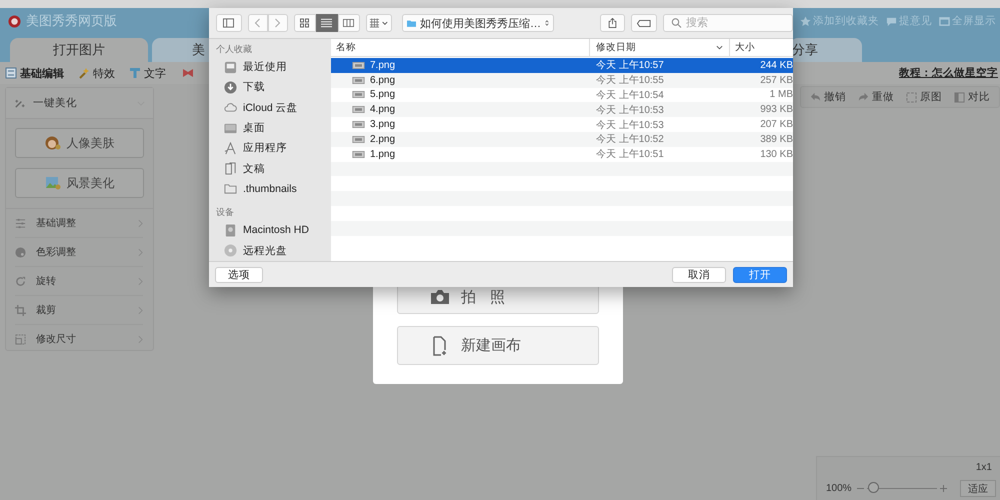  Describe the element at coordinates (147, 73) in the screenshot. I see `toolbar-button: 文字` at that location.